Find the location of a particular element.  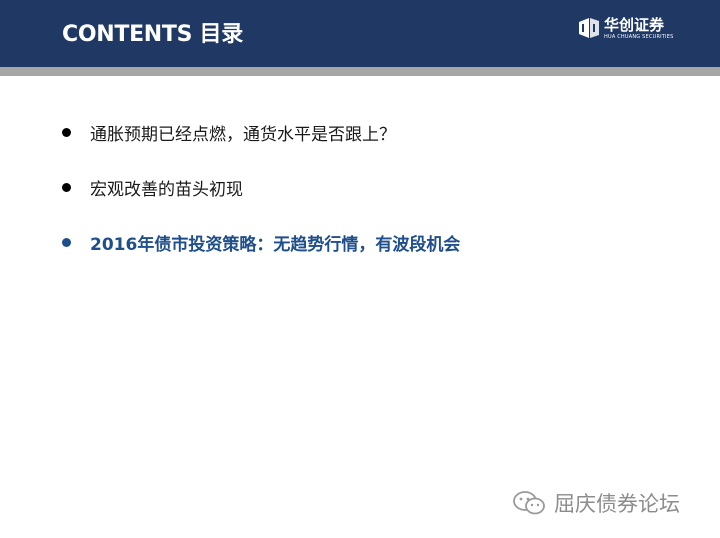

contents-item-inflation: 通胀预期已经点燃，通货水平是否跟上？ is located at coordinates (261, 132).